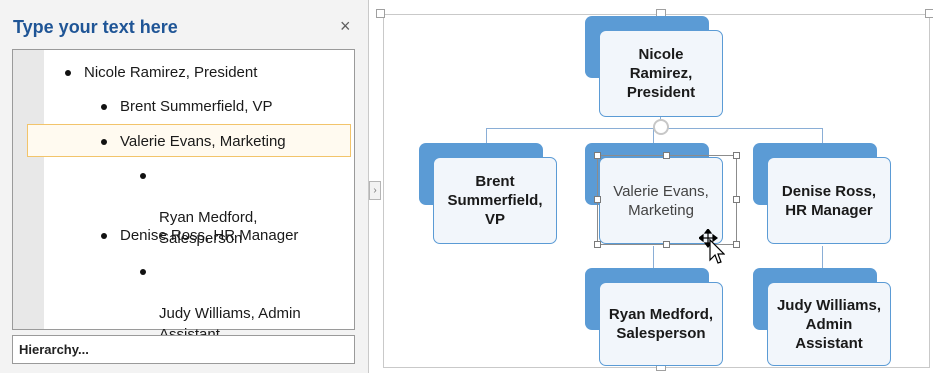  What do you see at coordinates (661, 127) in the screenshot?
I see `rotate-handle-icon` at bounding box center [661, 127].